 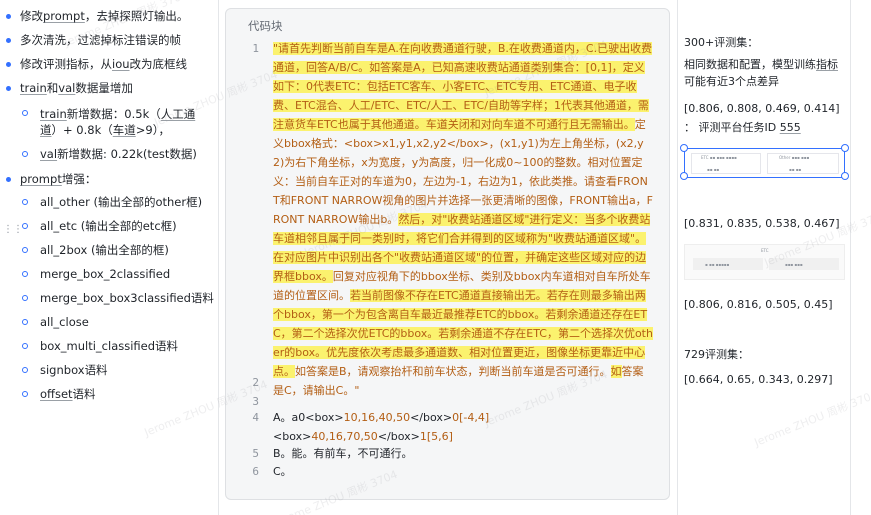 I want to click on line-number: 4, so click(x=255, y=417).